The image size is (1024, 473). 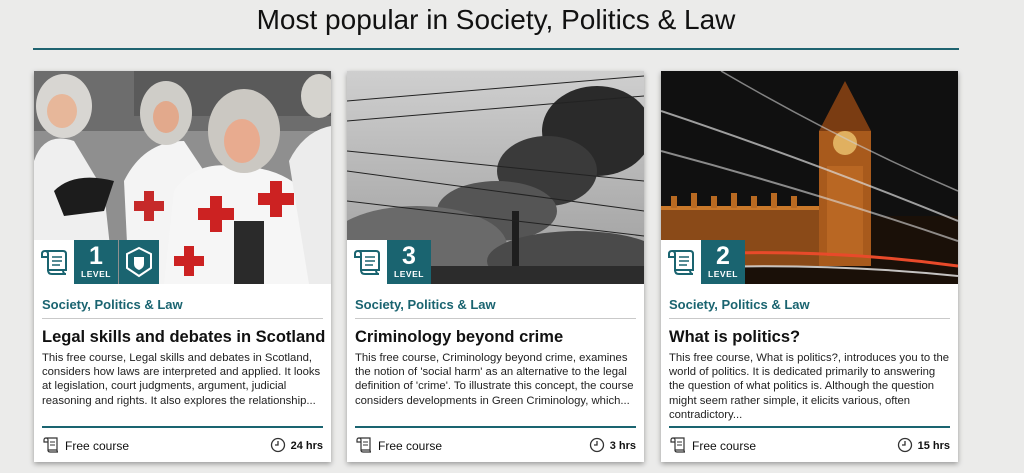 What do you see at coordinates (182, 446) in the screenshot?
I see `course-footer: Free course 24 hrs` at bounding box center [182, 446].